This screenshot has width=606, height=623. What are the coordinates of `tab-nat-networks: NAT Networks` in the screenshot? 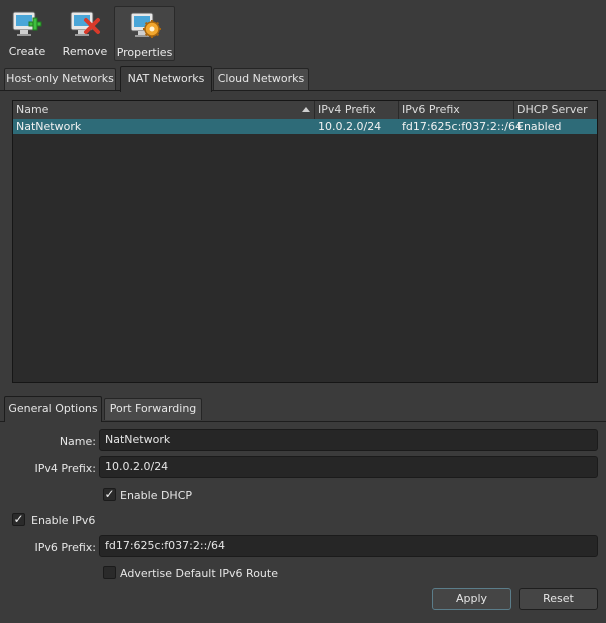 It's located at (166, 79).